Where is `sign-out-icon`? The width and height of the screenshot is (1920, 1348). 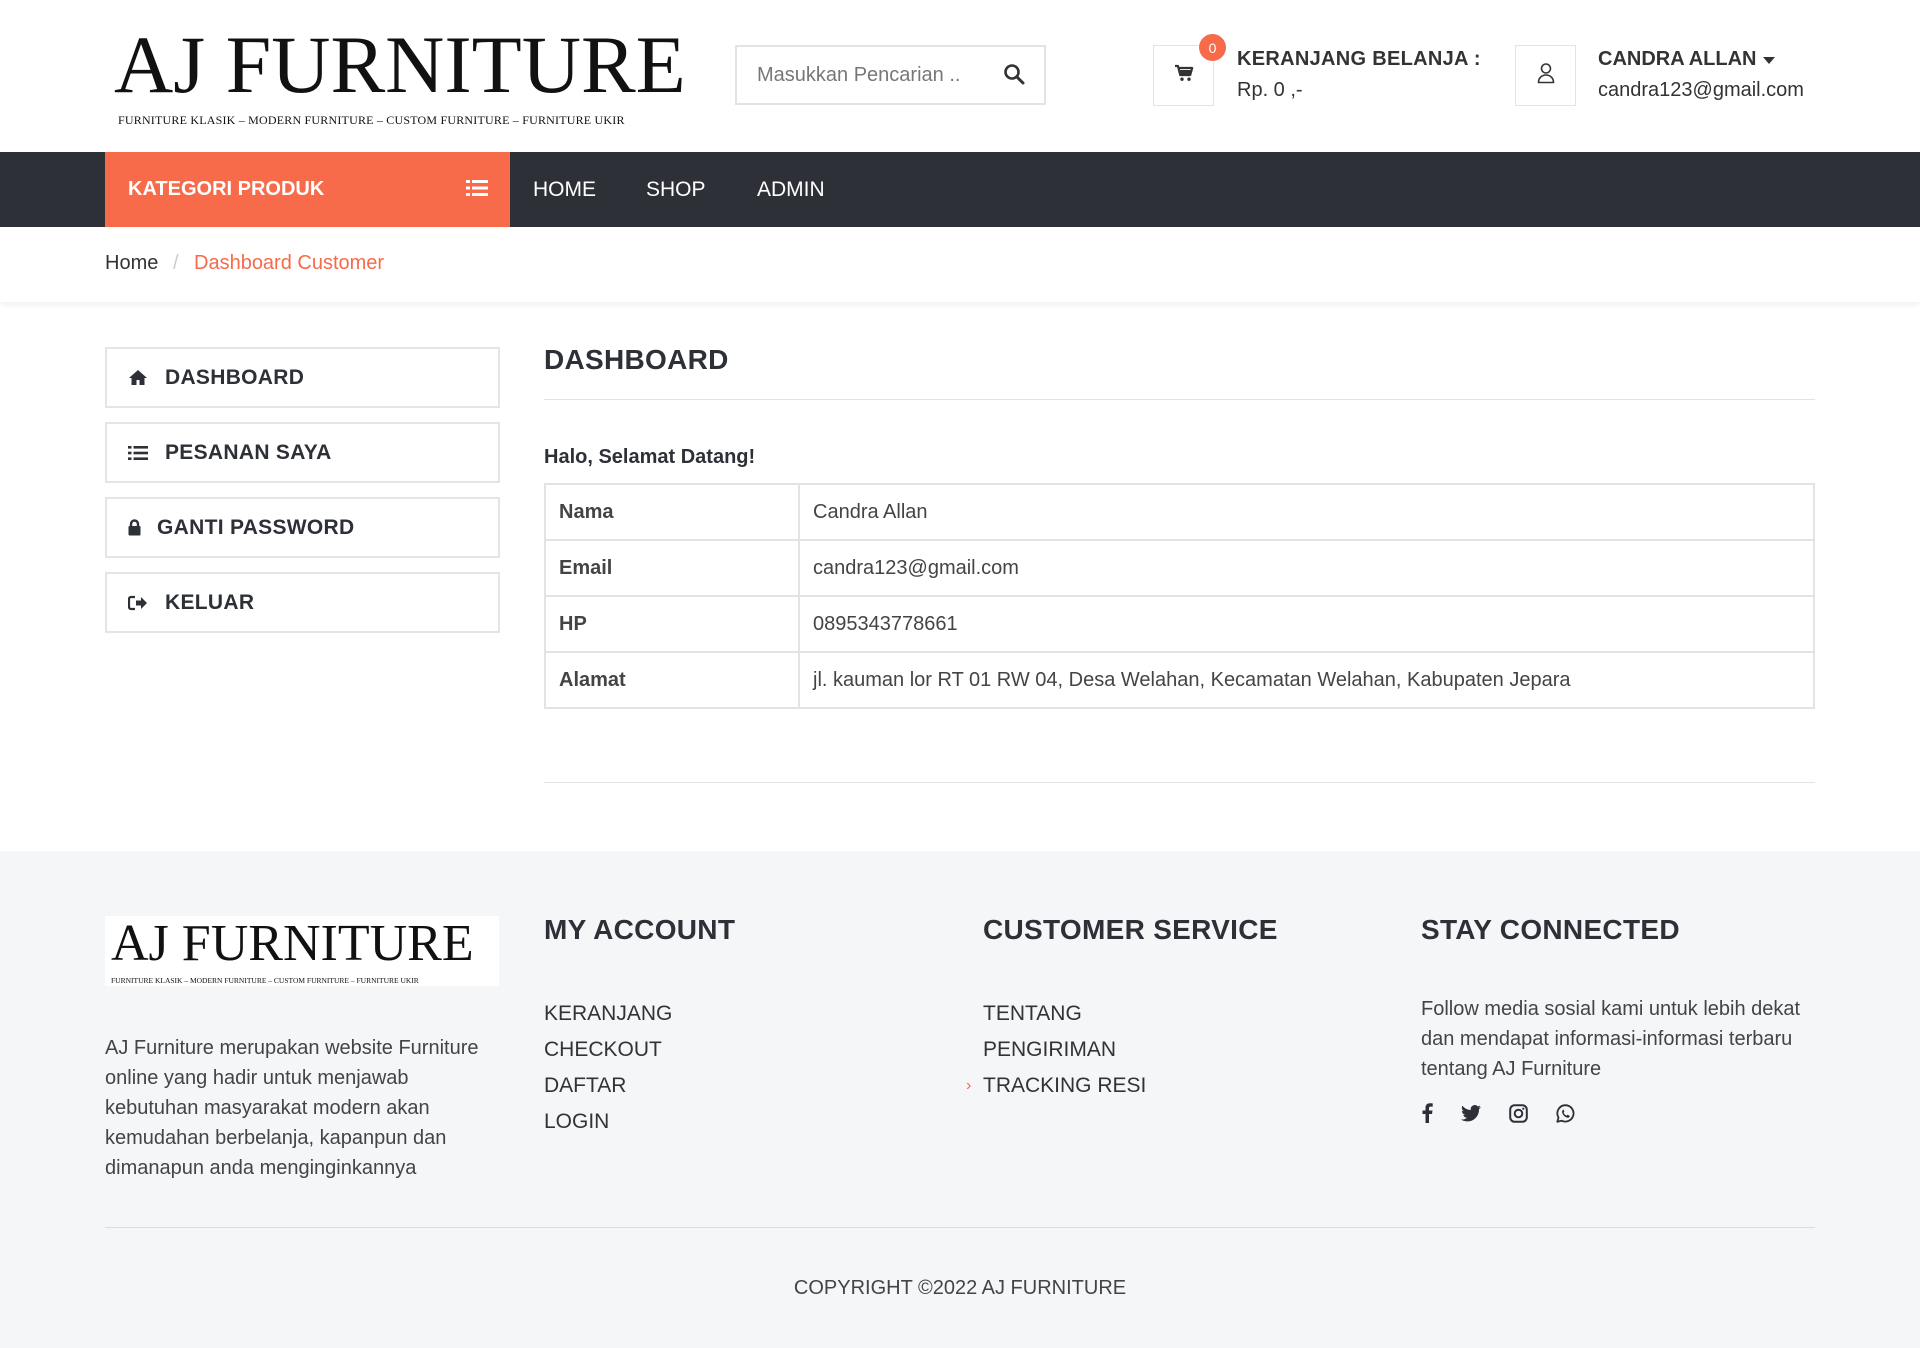 sign-out-icon is located at coordinates (138, 603).